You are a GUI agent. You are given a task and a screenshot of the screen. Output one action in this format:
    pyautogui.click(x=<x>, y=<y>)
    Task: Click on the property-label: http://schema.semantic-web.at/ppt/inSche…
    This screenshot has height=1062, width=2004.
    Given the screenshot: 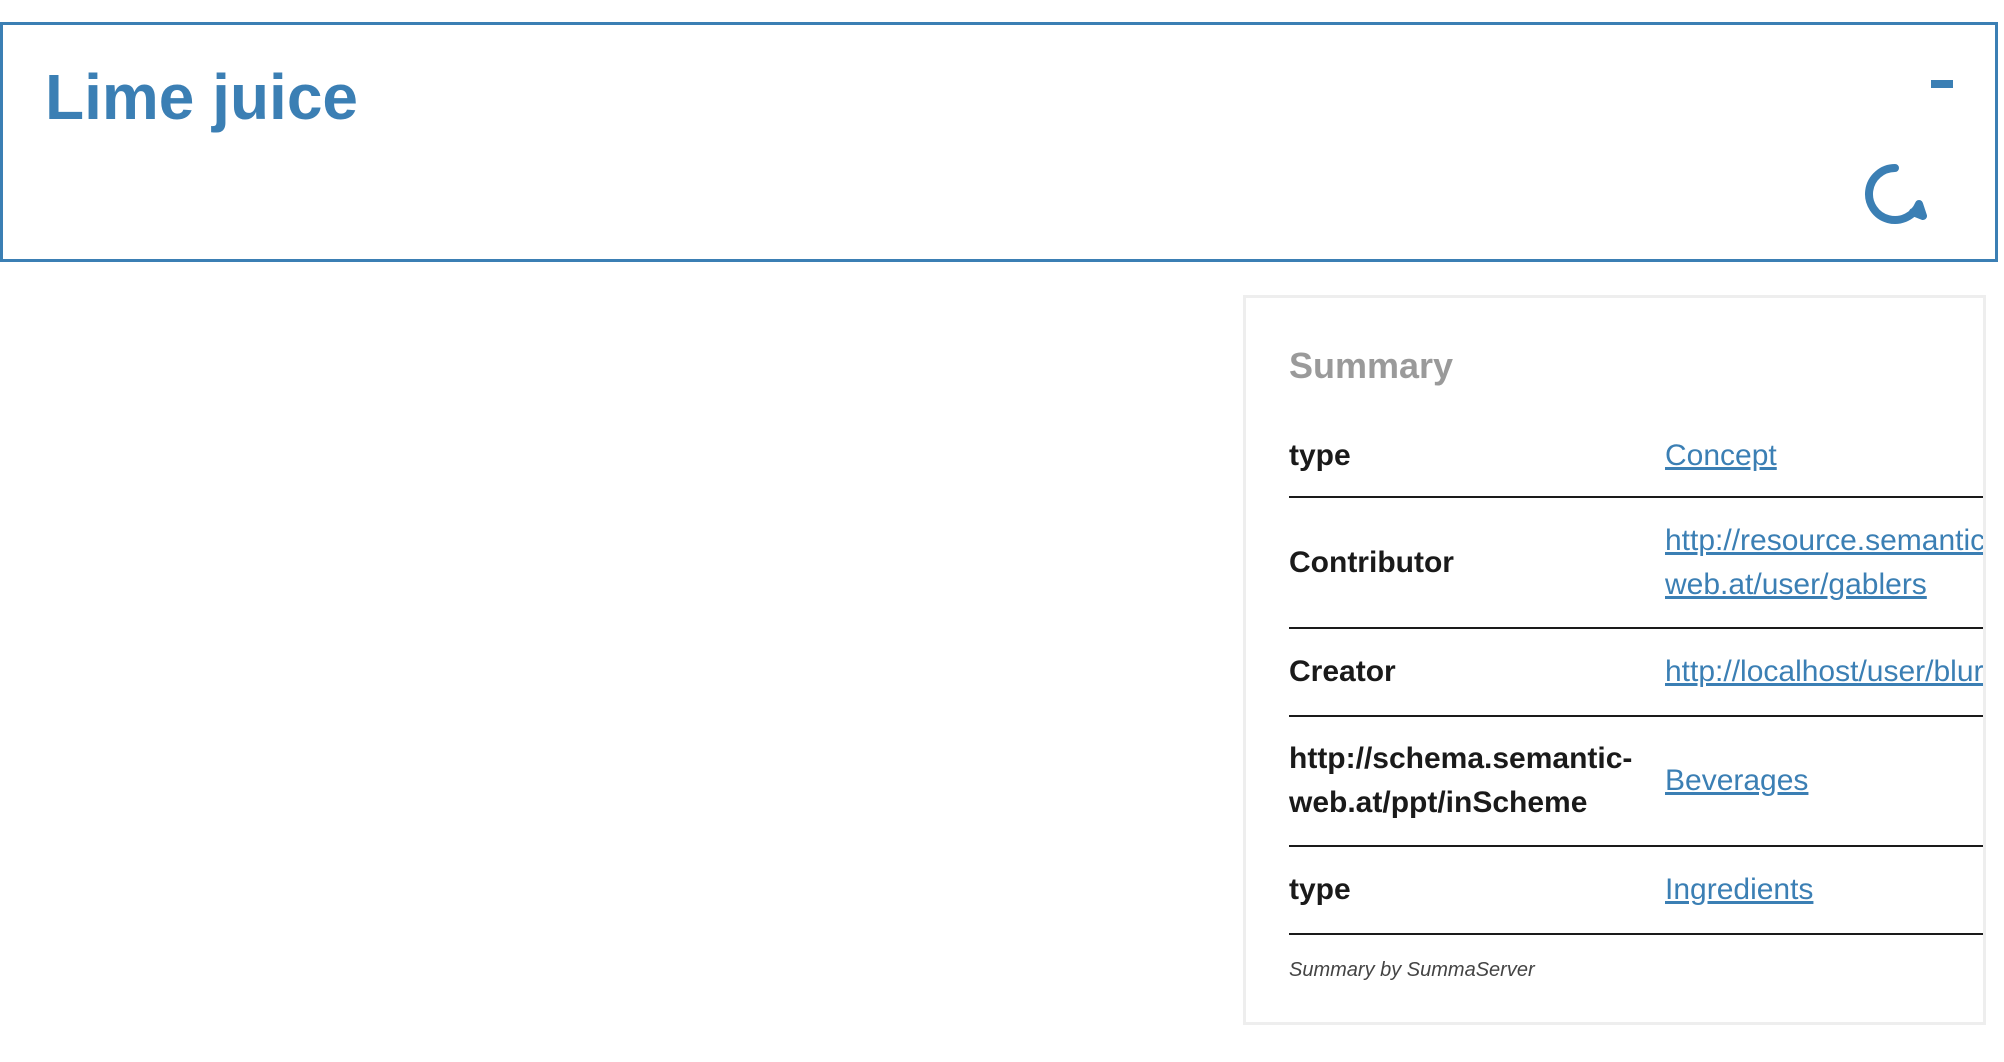 What is the action you would take?
    pyautogui.click(x=1477, y=781)
    